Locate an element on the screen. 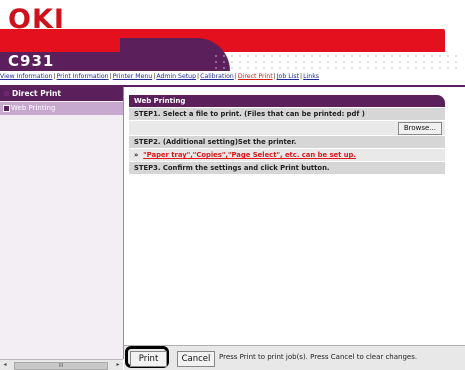 The width and height of the screenshot is (465, 370). section-title: Web Printing is located at coordinates (160, 101).